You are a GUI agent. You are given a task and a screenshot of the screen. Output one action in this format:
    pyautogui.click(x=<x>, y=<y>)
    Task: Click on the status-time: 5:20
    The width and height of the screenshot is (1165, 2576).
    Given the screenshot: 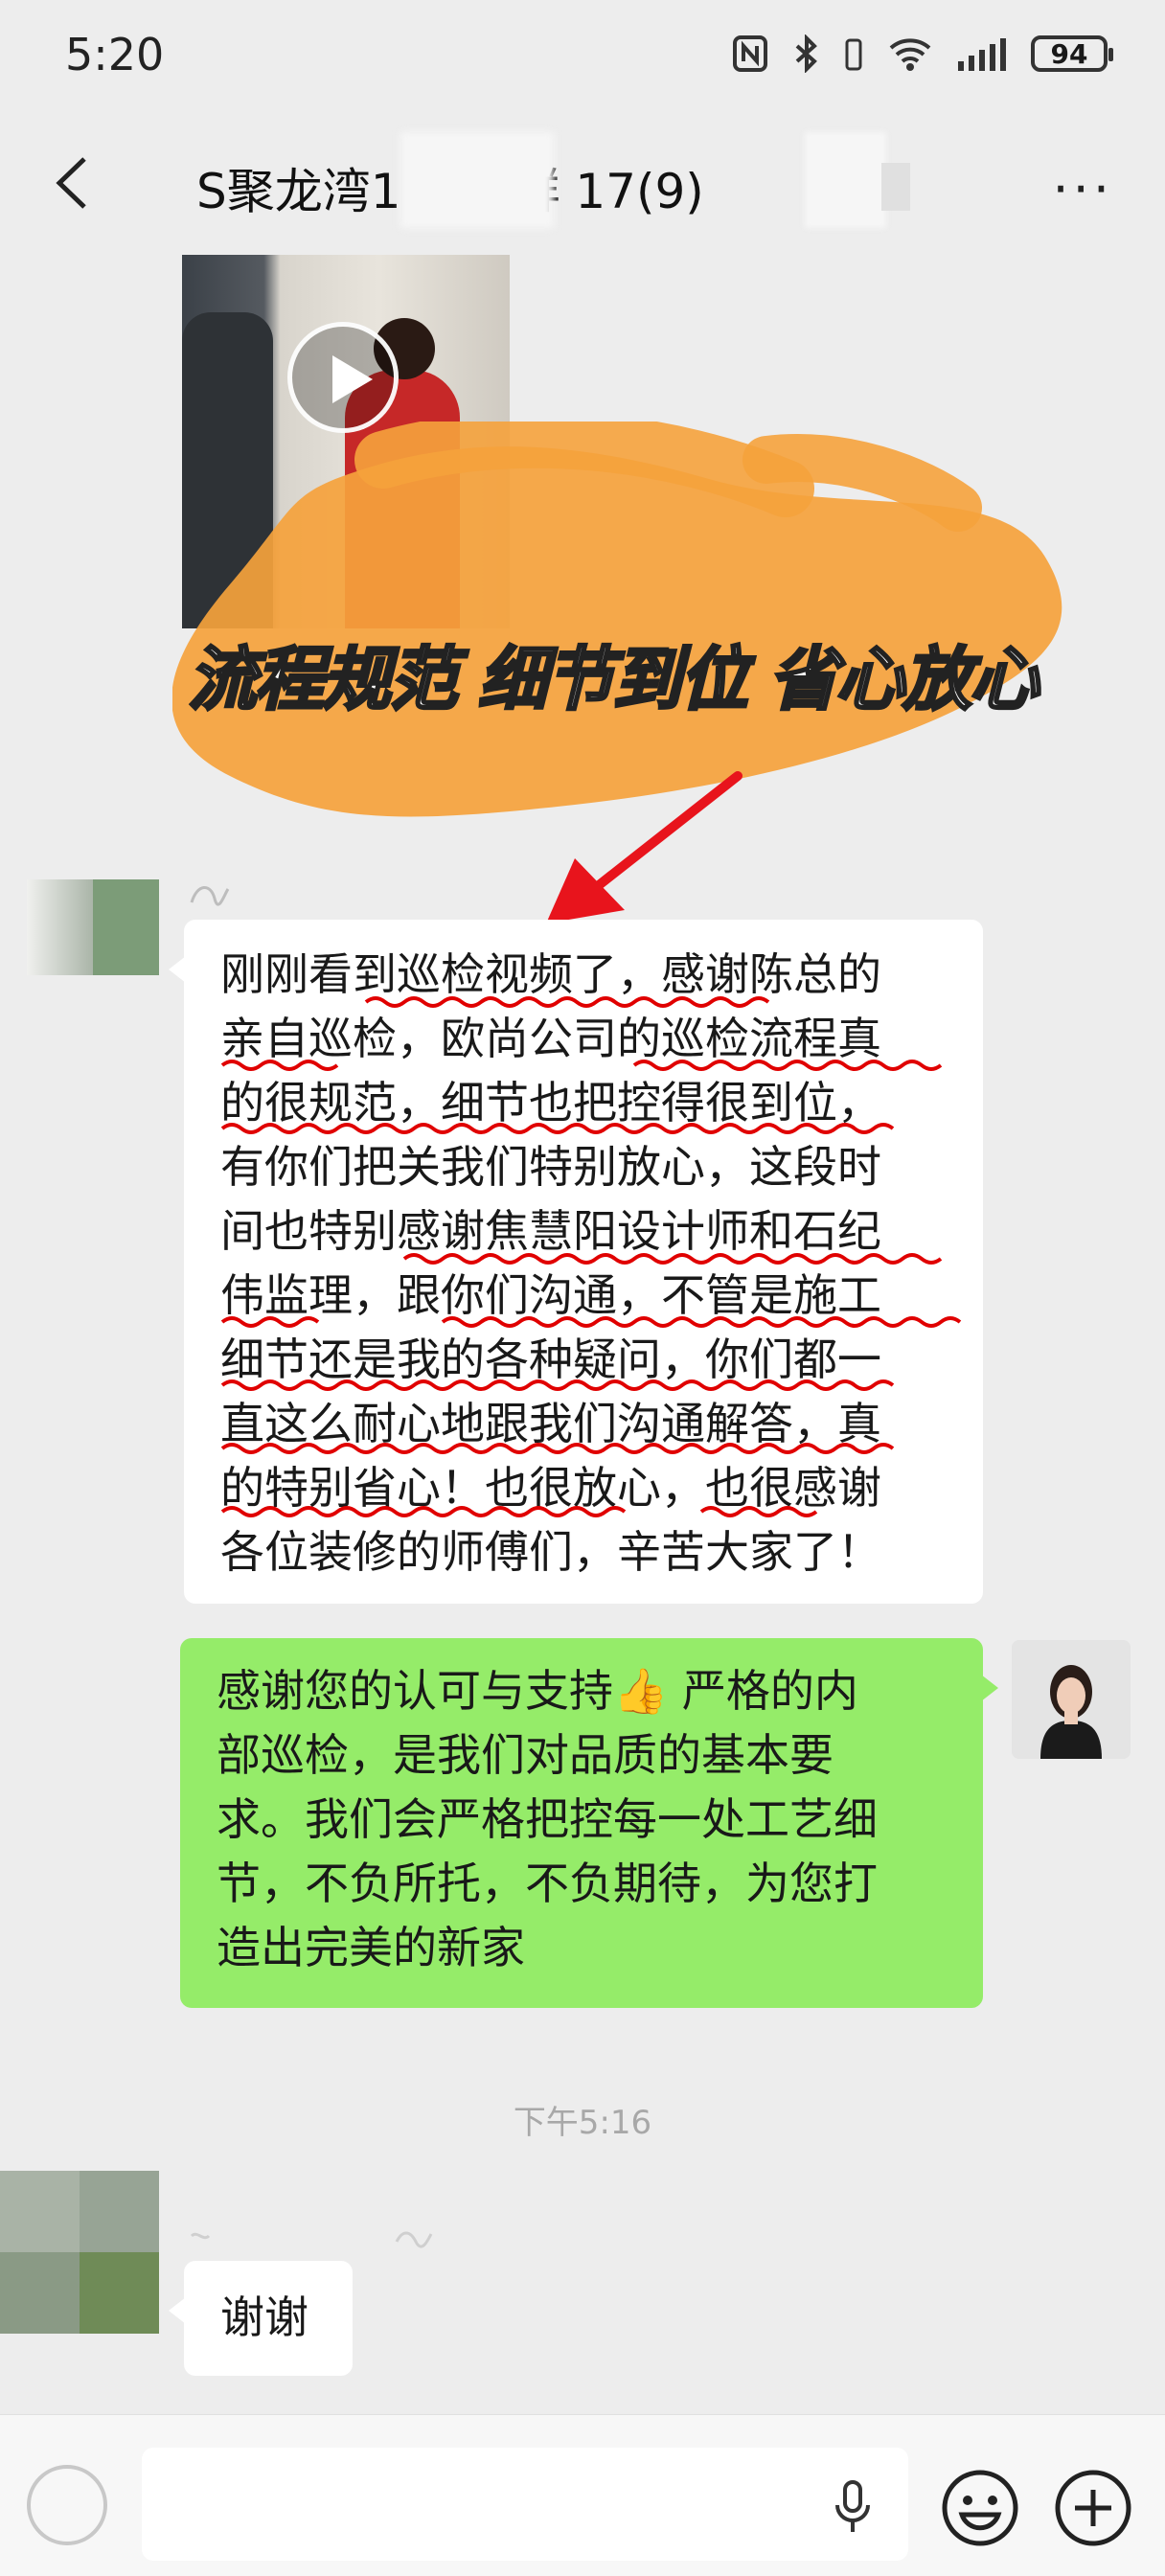 What is the action you would take?
    pyautogui.click(x=115, y=54)
    